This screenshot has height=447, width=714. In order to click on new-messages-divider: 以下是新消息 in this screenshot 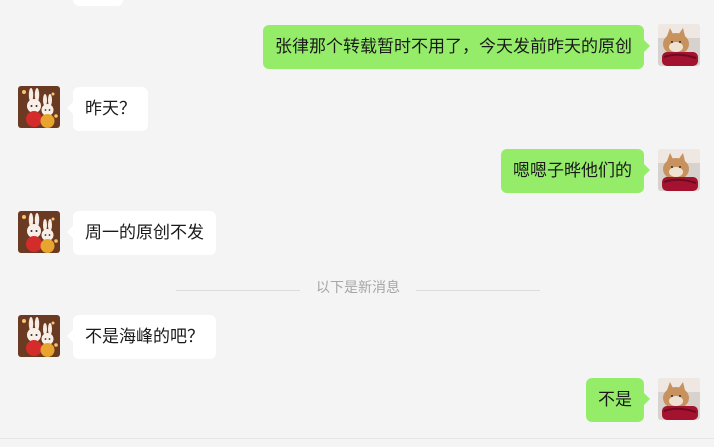, I will do `click(358, 288)`.